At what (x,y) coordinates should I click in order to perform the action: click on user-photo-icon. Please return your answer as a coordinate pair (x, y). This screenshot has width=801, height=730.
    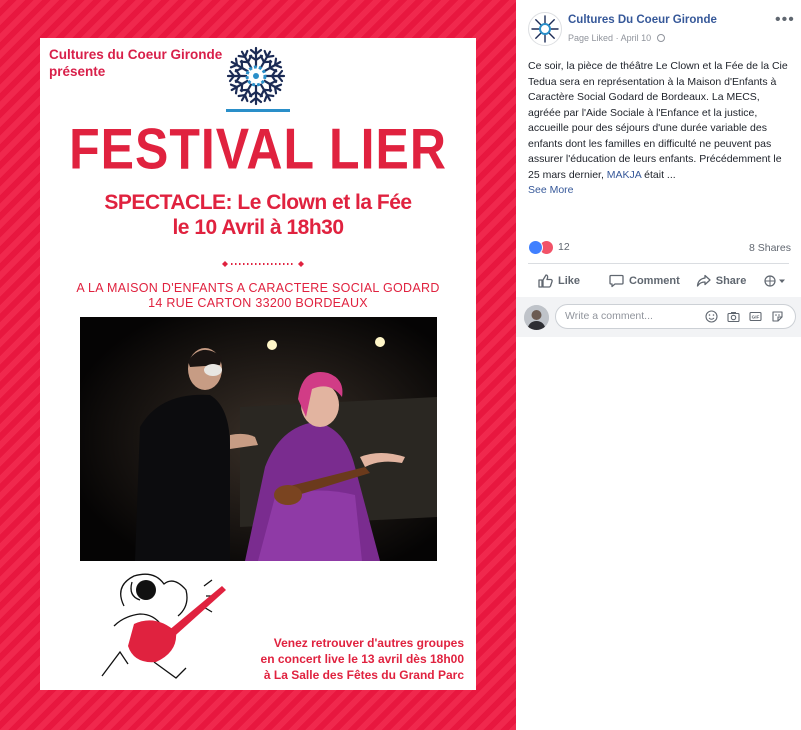
    Looking at the image, I should click on (536, 317).